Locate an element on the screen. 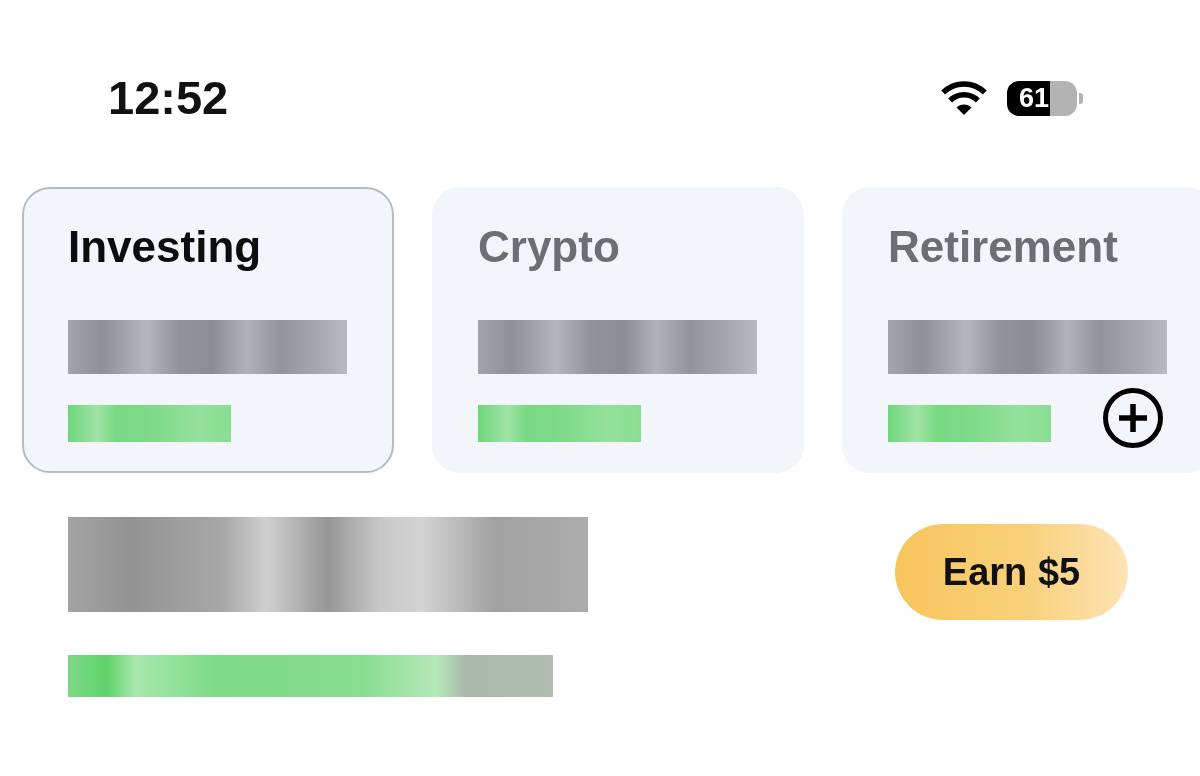 The image size is (1200, 776). battery-indicator: 61 is located at coordinates (1045, 98).